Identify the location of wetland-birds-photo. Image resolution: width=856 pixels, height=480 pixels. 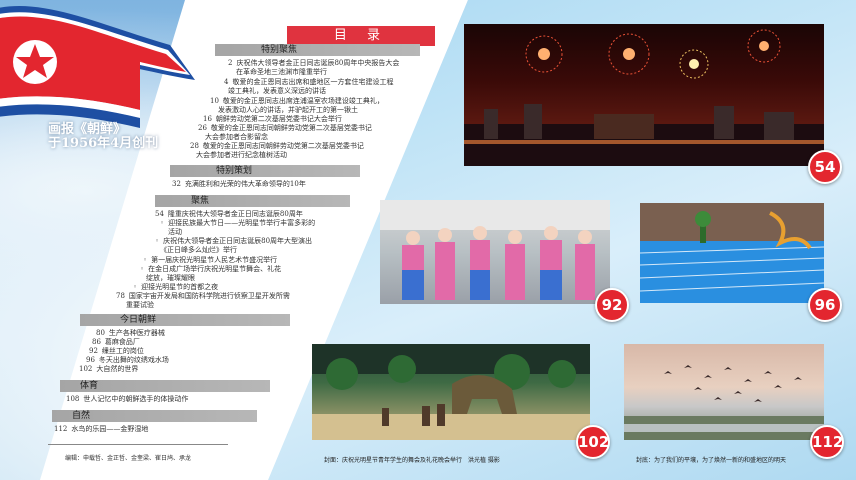
(724, 392).